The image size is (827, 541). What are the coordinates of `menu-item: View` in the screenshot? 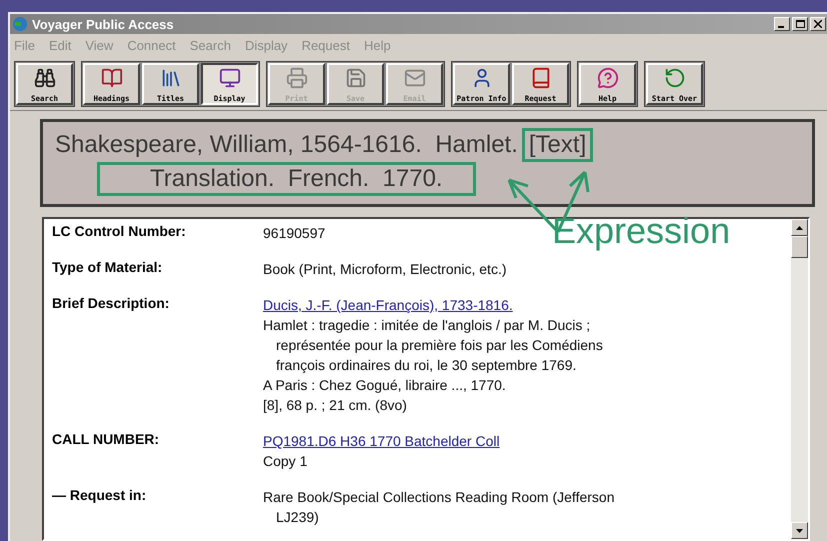 It's located at (99, 45).